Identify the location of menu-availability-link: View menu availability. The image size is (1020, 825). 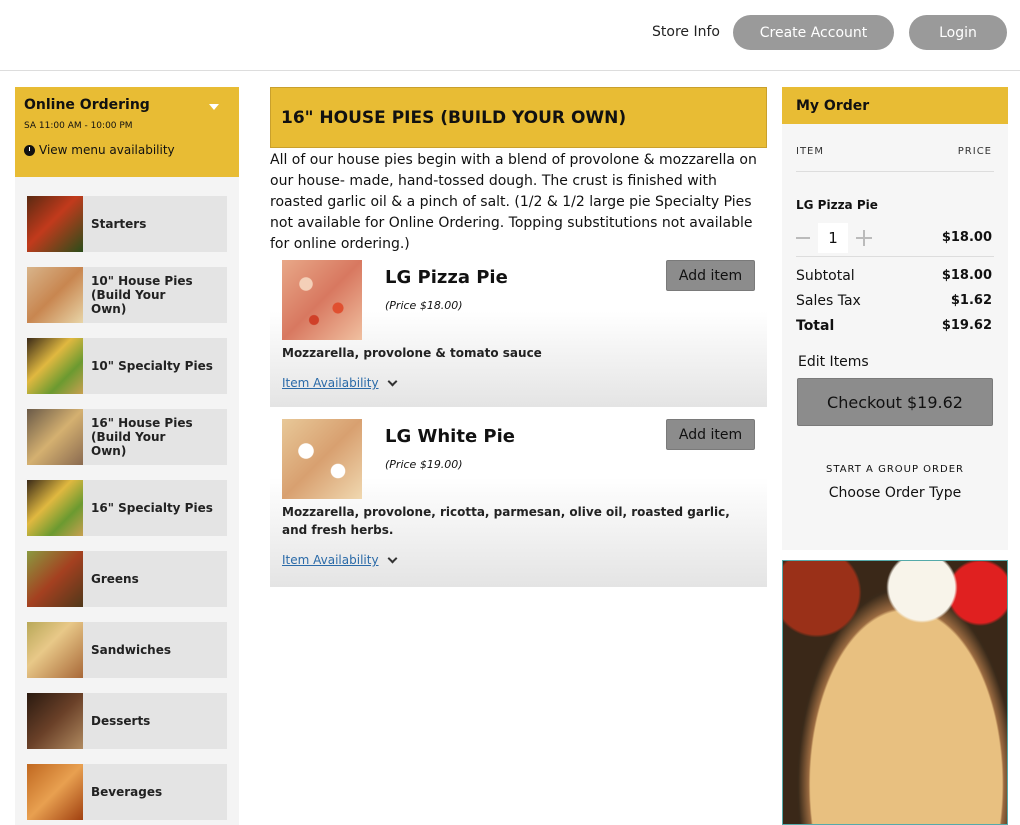
(127, 150).